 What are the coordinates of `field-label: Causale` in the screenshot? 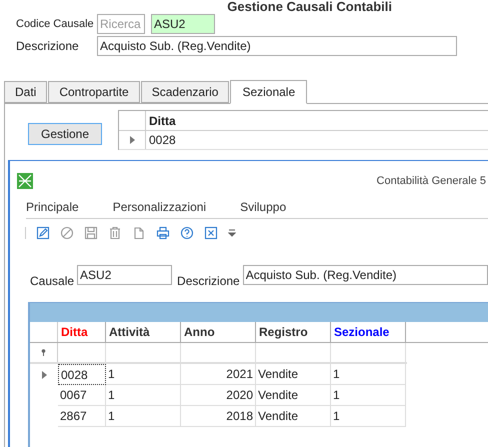 It's located at (52, 281).